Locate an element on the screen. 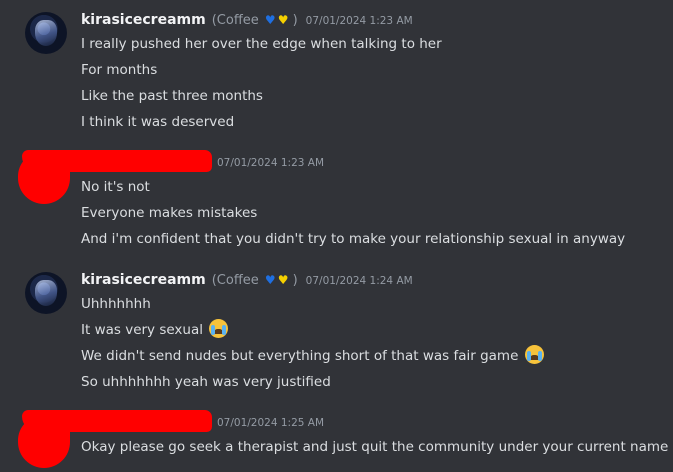  message-line: Uhhhhhhh is located at coordinates (116, 304).